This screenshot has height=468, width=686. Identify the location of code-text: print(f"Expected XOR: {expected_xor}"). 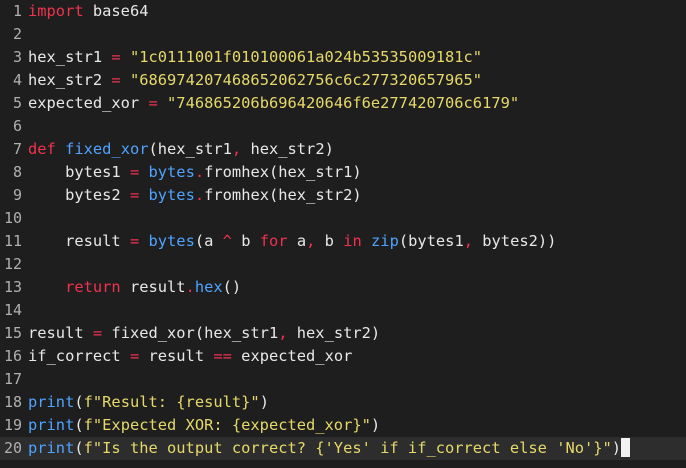
(204, 425).